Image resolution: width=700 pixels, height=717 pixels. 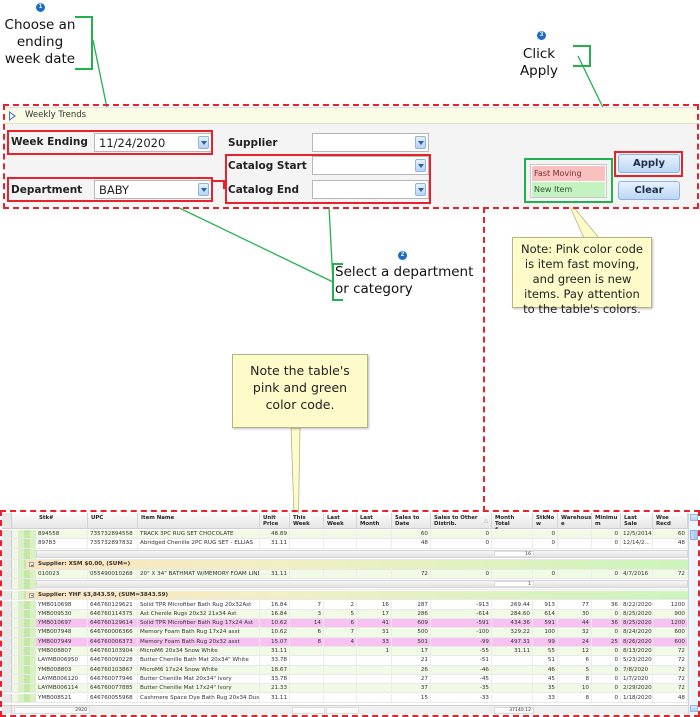 I want to click on step-3-bracket, so click(x=582, y=56).